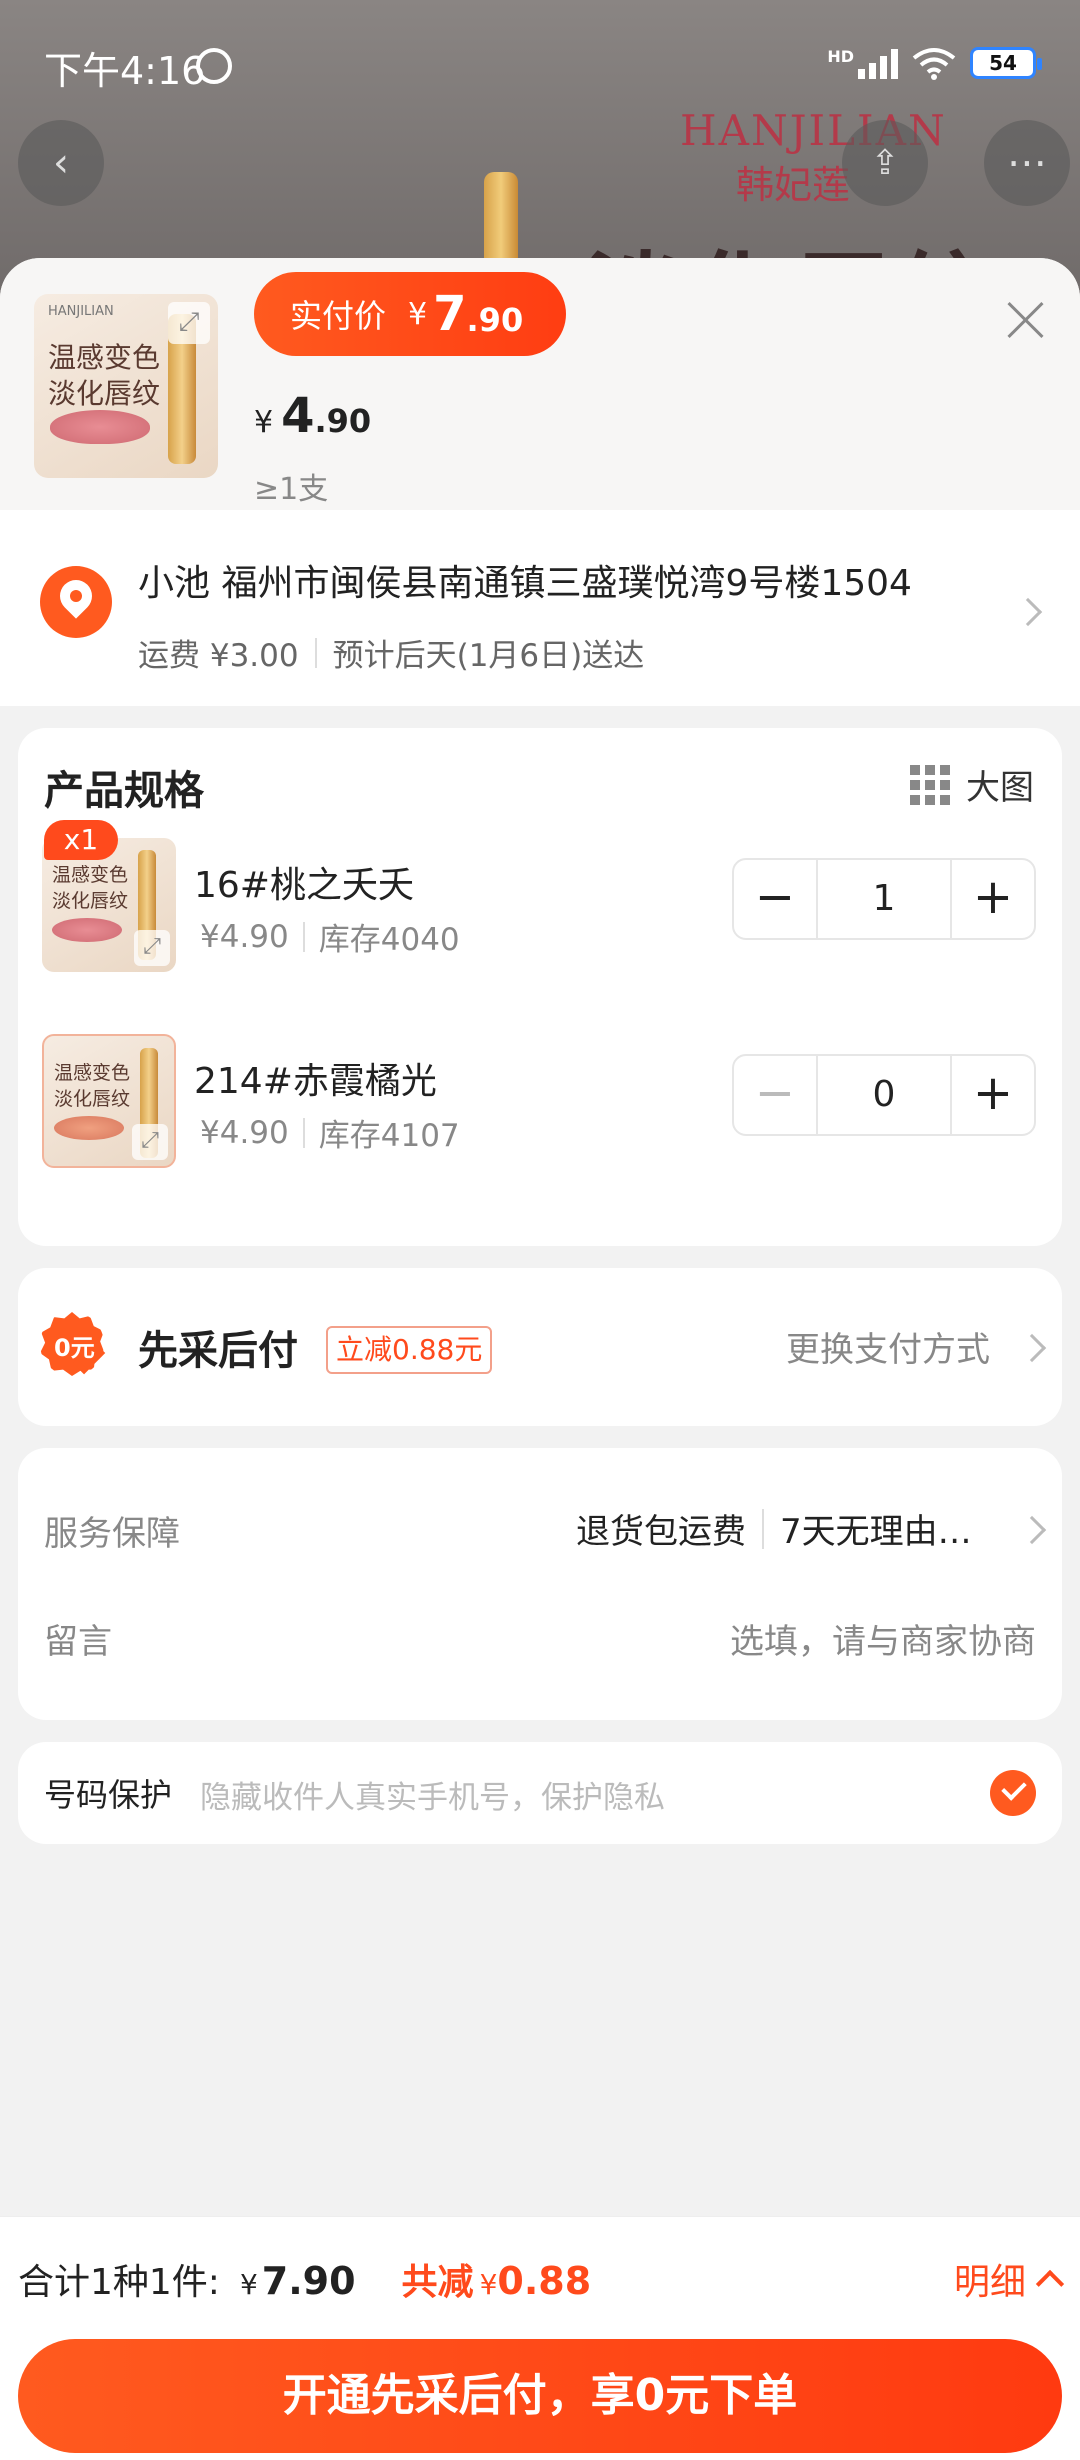 The height and width of the screenshot is (2460, 1080). Describe the element at coordinates (540, 2396) in the screenshot. I see `submit-order-button: 开通先采后付，享0元下单` at that location.